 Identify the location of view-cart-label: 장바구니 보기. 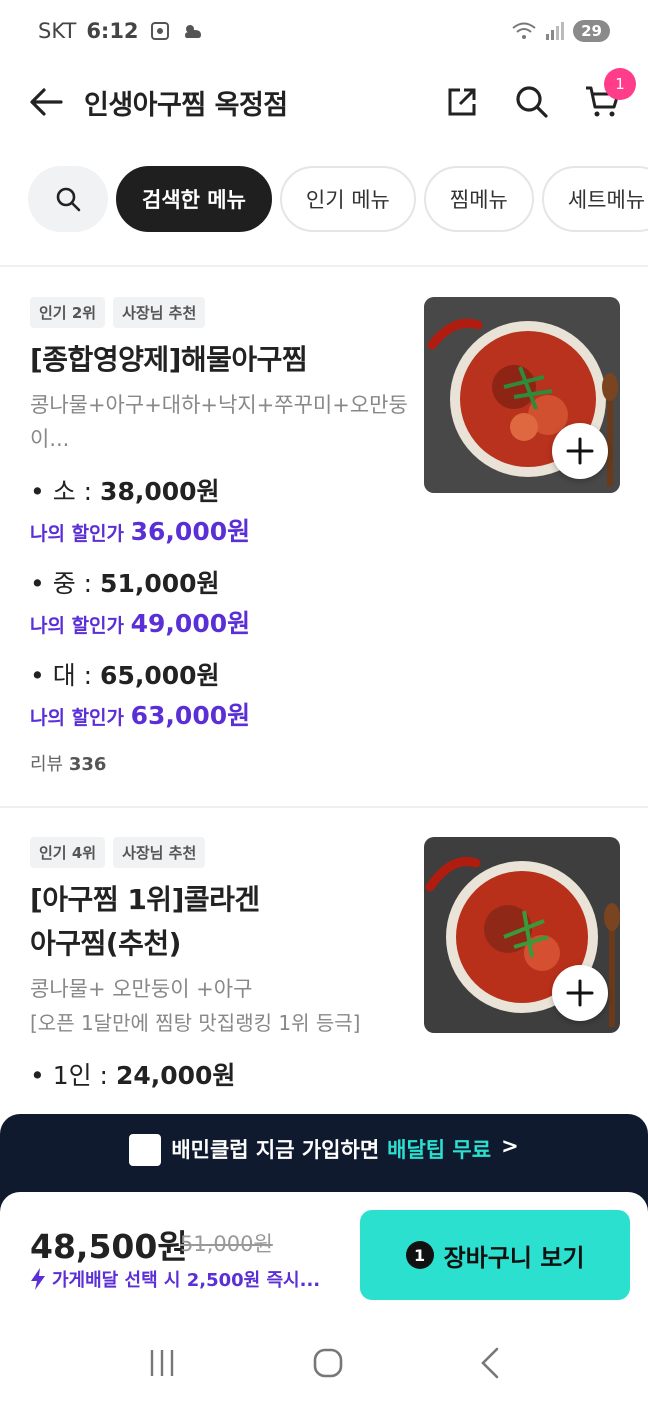
(514, 1257).